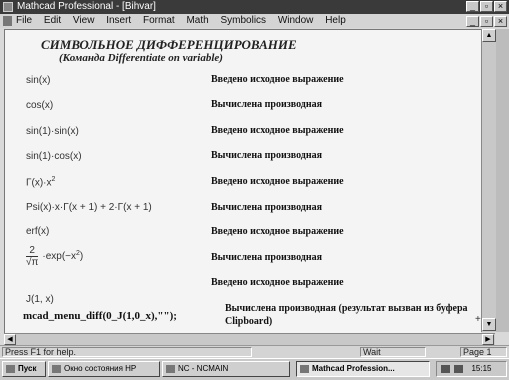  I want to click on taskbar-item-label: NC - NCMAIN, so click(203, 368).